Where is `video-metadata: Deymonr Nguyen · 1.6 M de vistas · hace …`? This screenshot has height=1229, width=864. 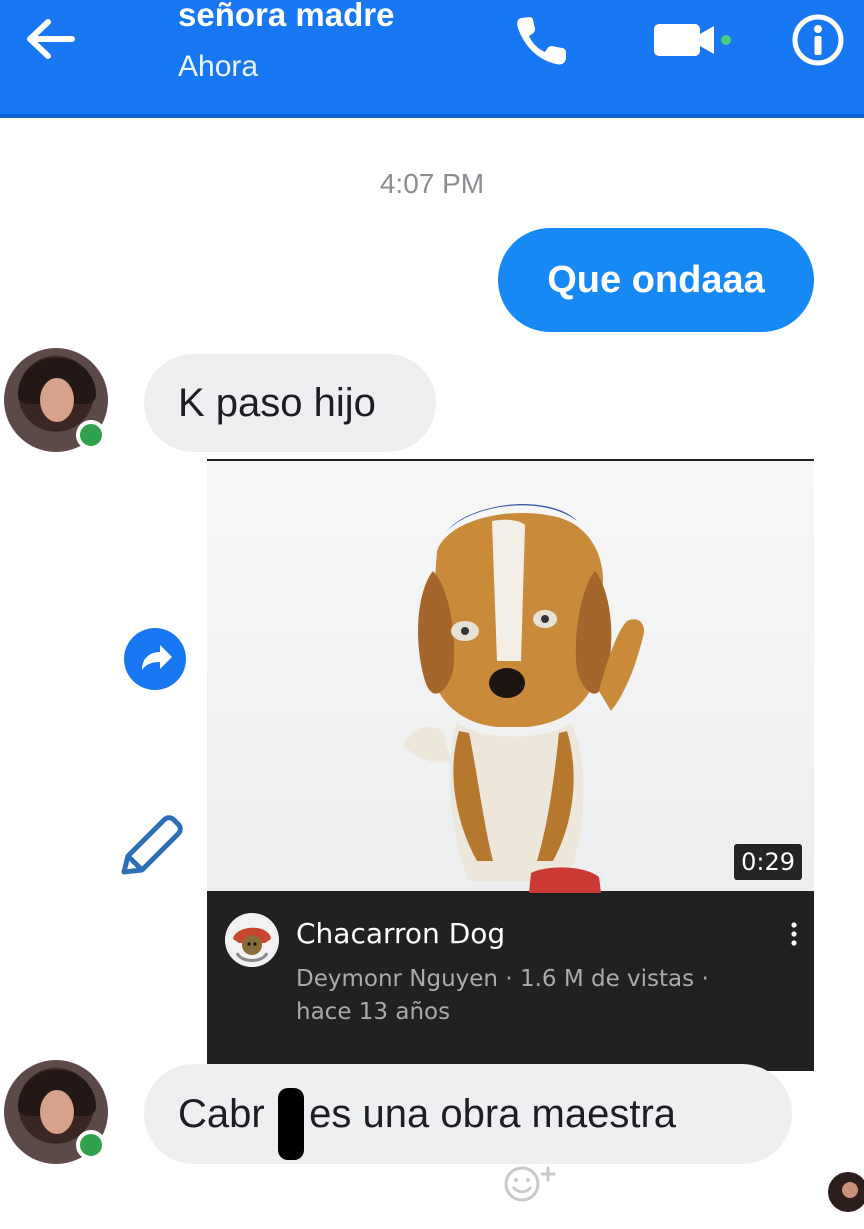
video-metadata: Deymonr Nguyen · 1.6 M de vistas · hace … is located at coordinates (502, 995).